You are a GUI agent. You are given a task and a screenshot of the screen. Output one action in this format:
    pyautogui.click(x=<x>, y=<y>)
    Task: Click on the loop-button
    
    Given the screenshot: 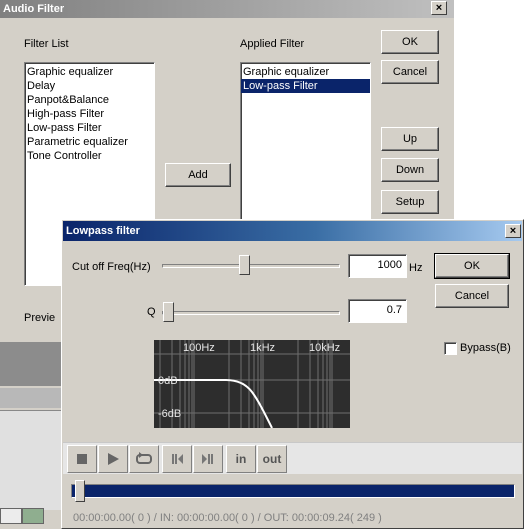 What is the action you would take?
    pyautogui.click(x=144, y=459)
    